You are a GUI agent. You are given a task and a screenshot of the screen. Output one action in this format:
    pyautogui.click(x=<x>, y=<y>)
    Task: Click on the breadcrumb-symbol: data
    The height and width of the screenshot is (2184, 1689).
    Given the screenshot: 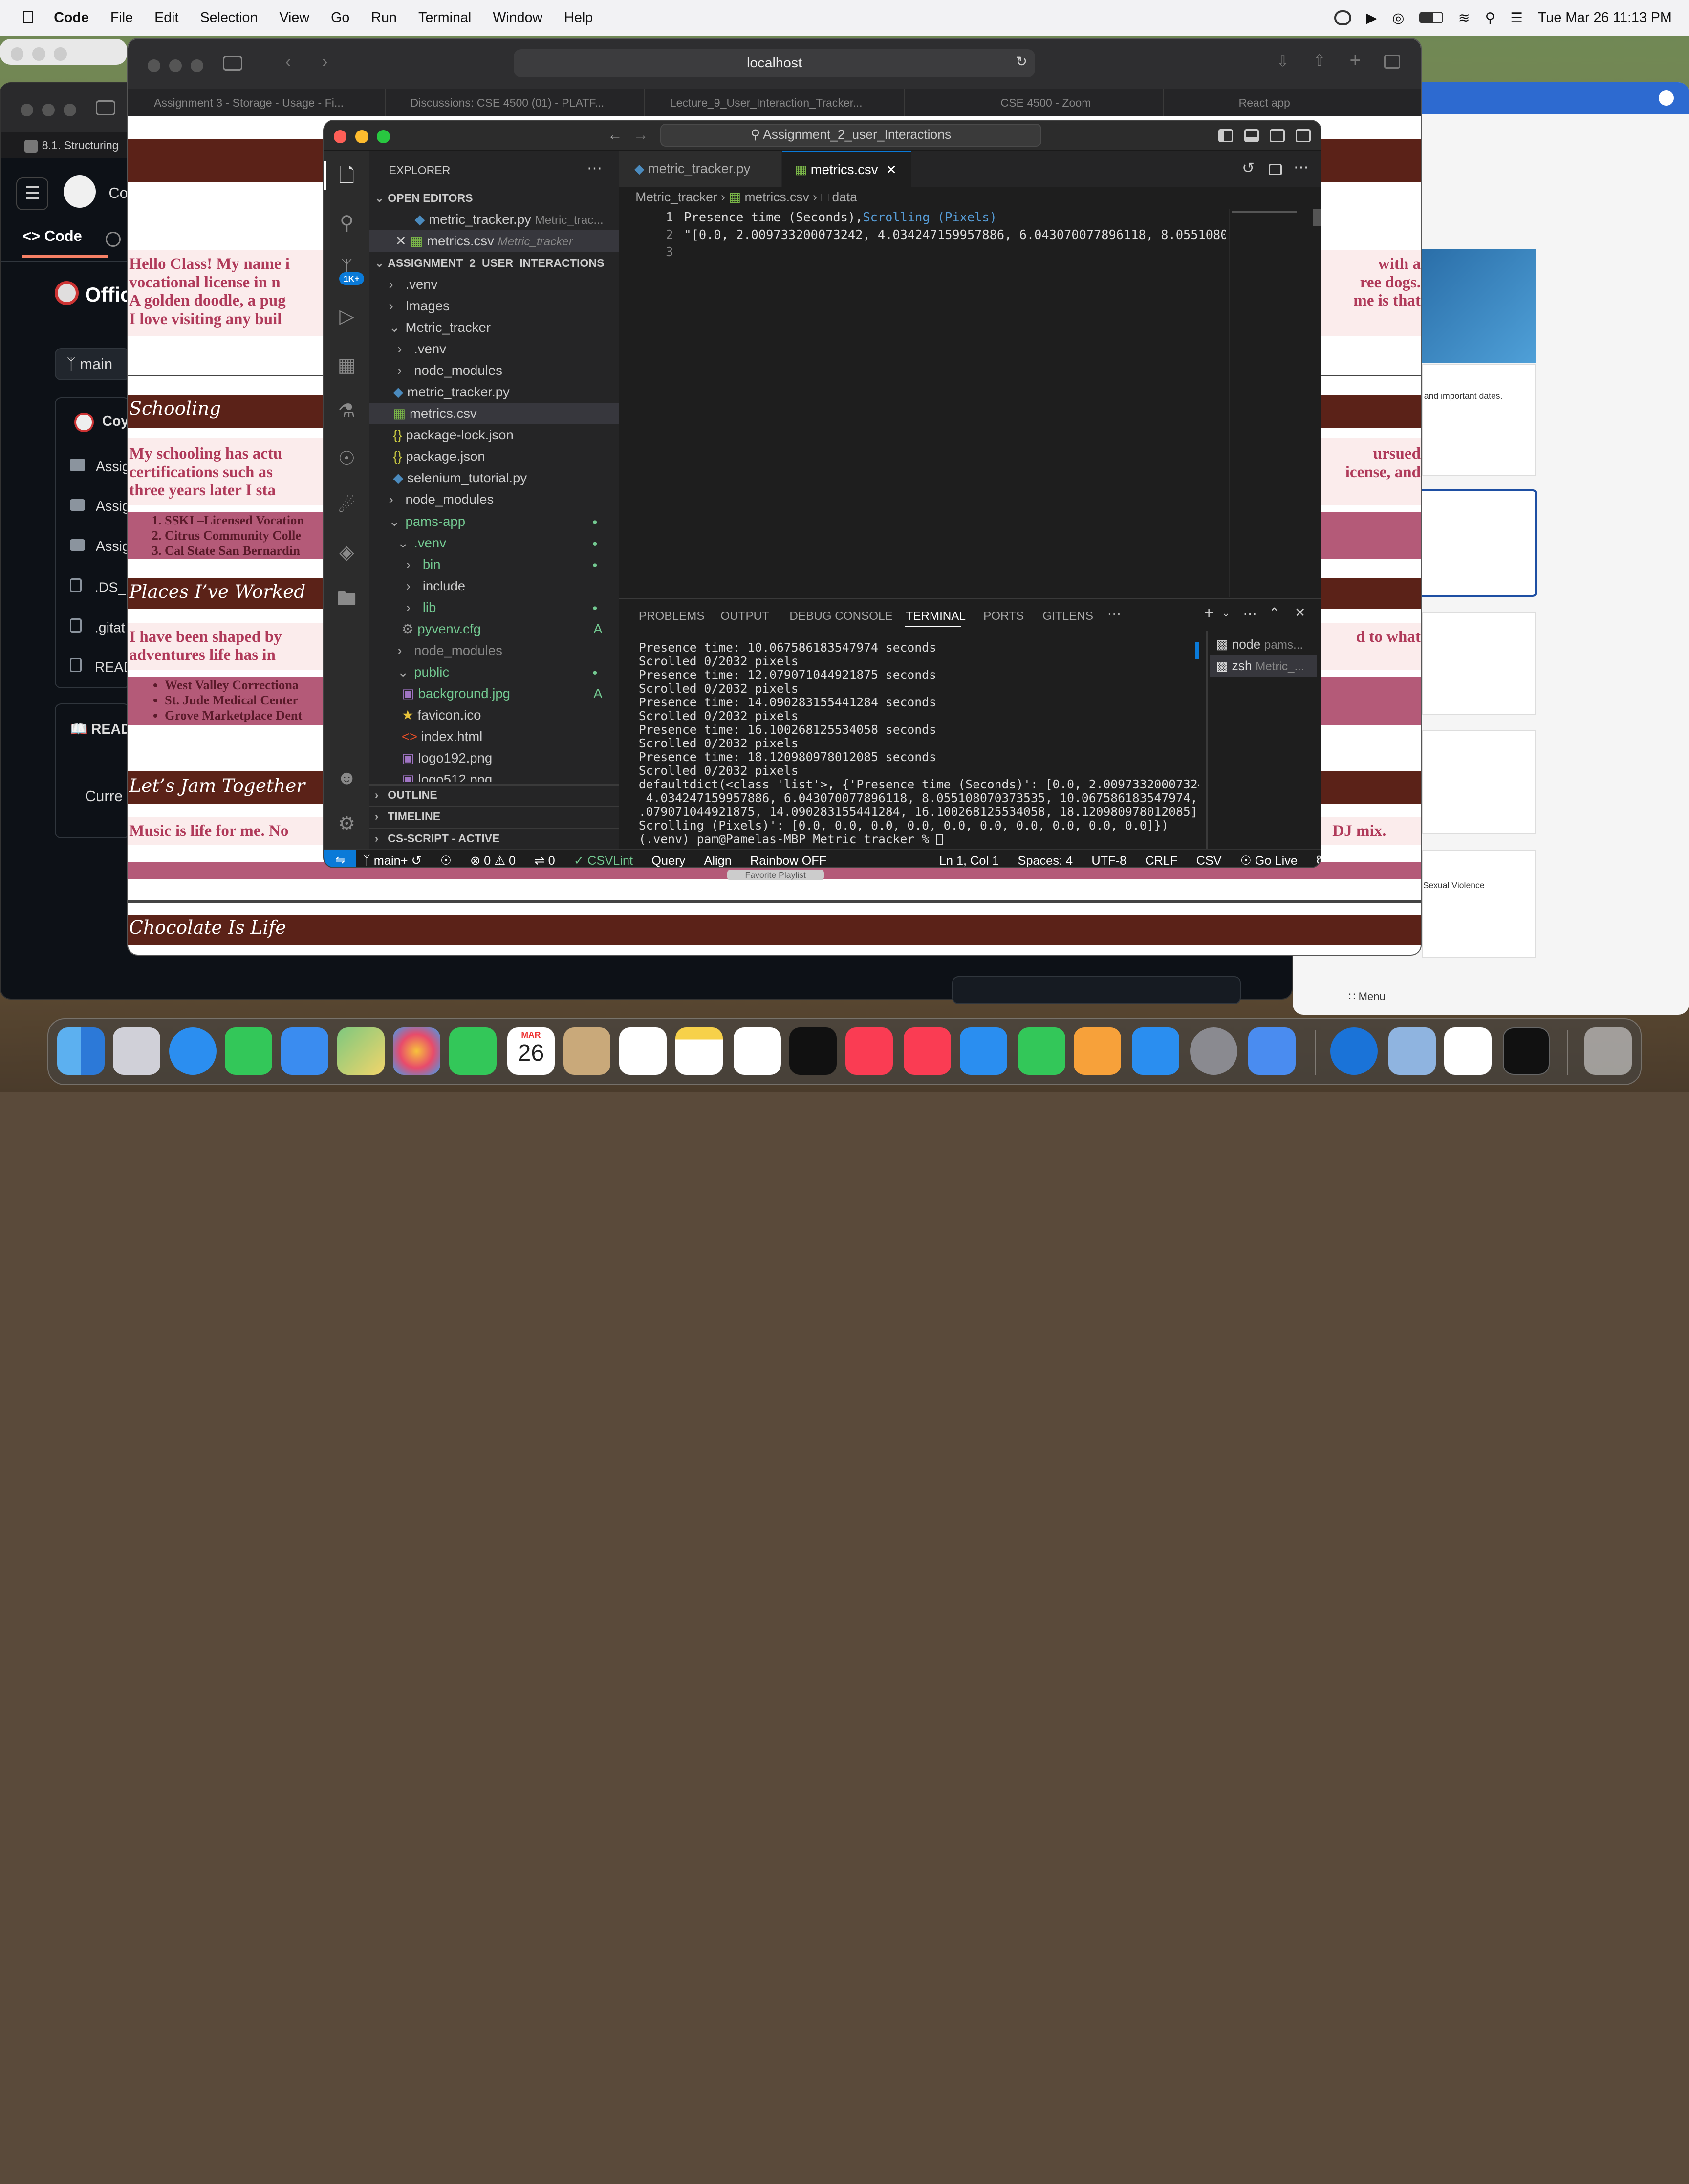 What is the action you would take?
    pyautogui.click(x=844, y=197)
    